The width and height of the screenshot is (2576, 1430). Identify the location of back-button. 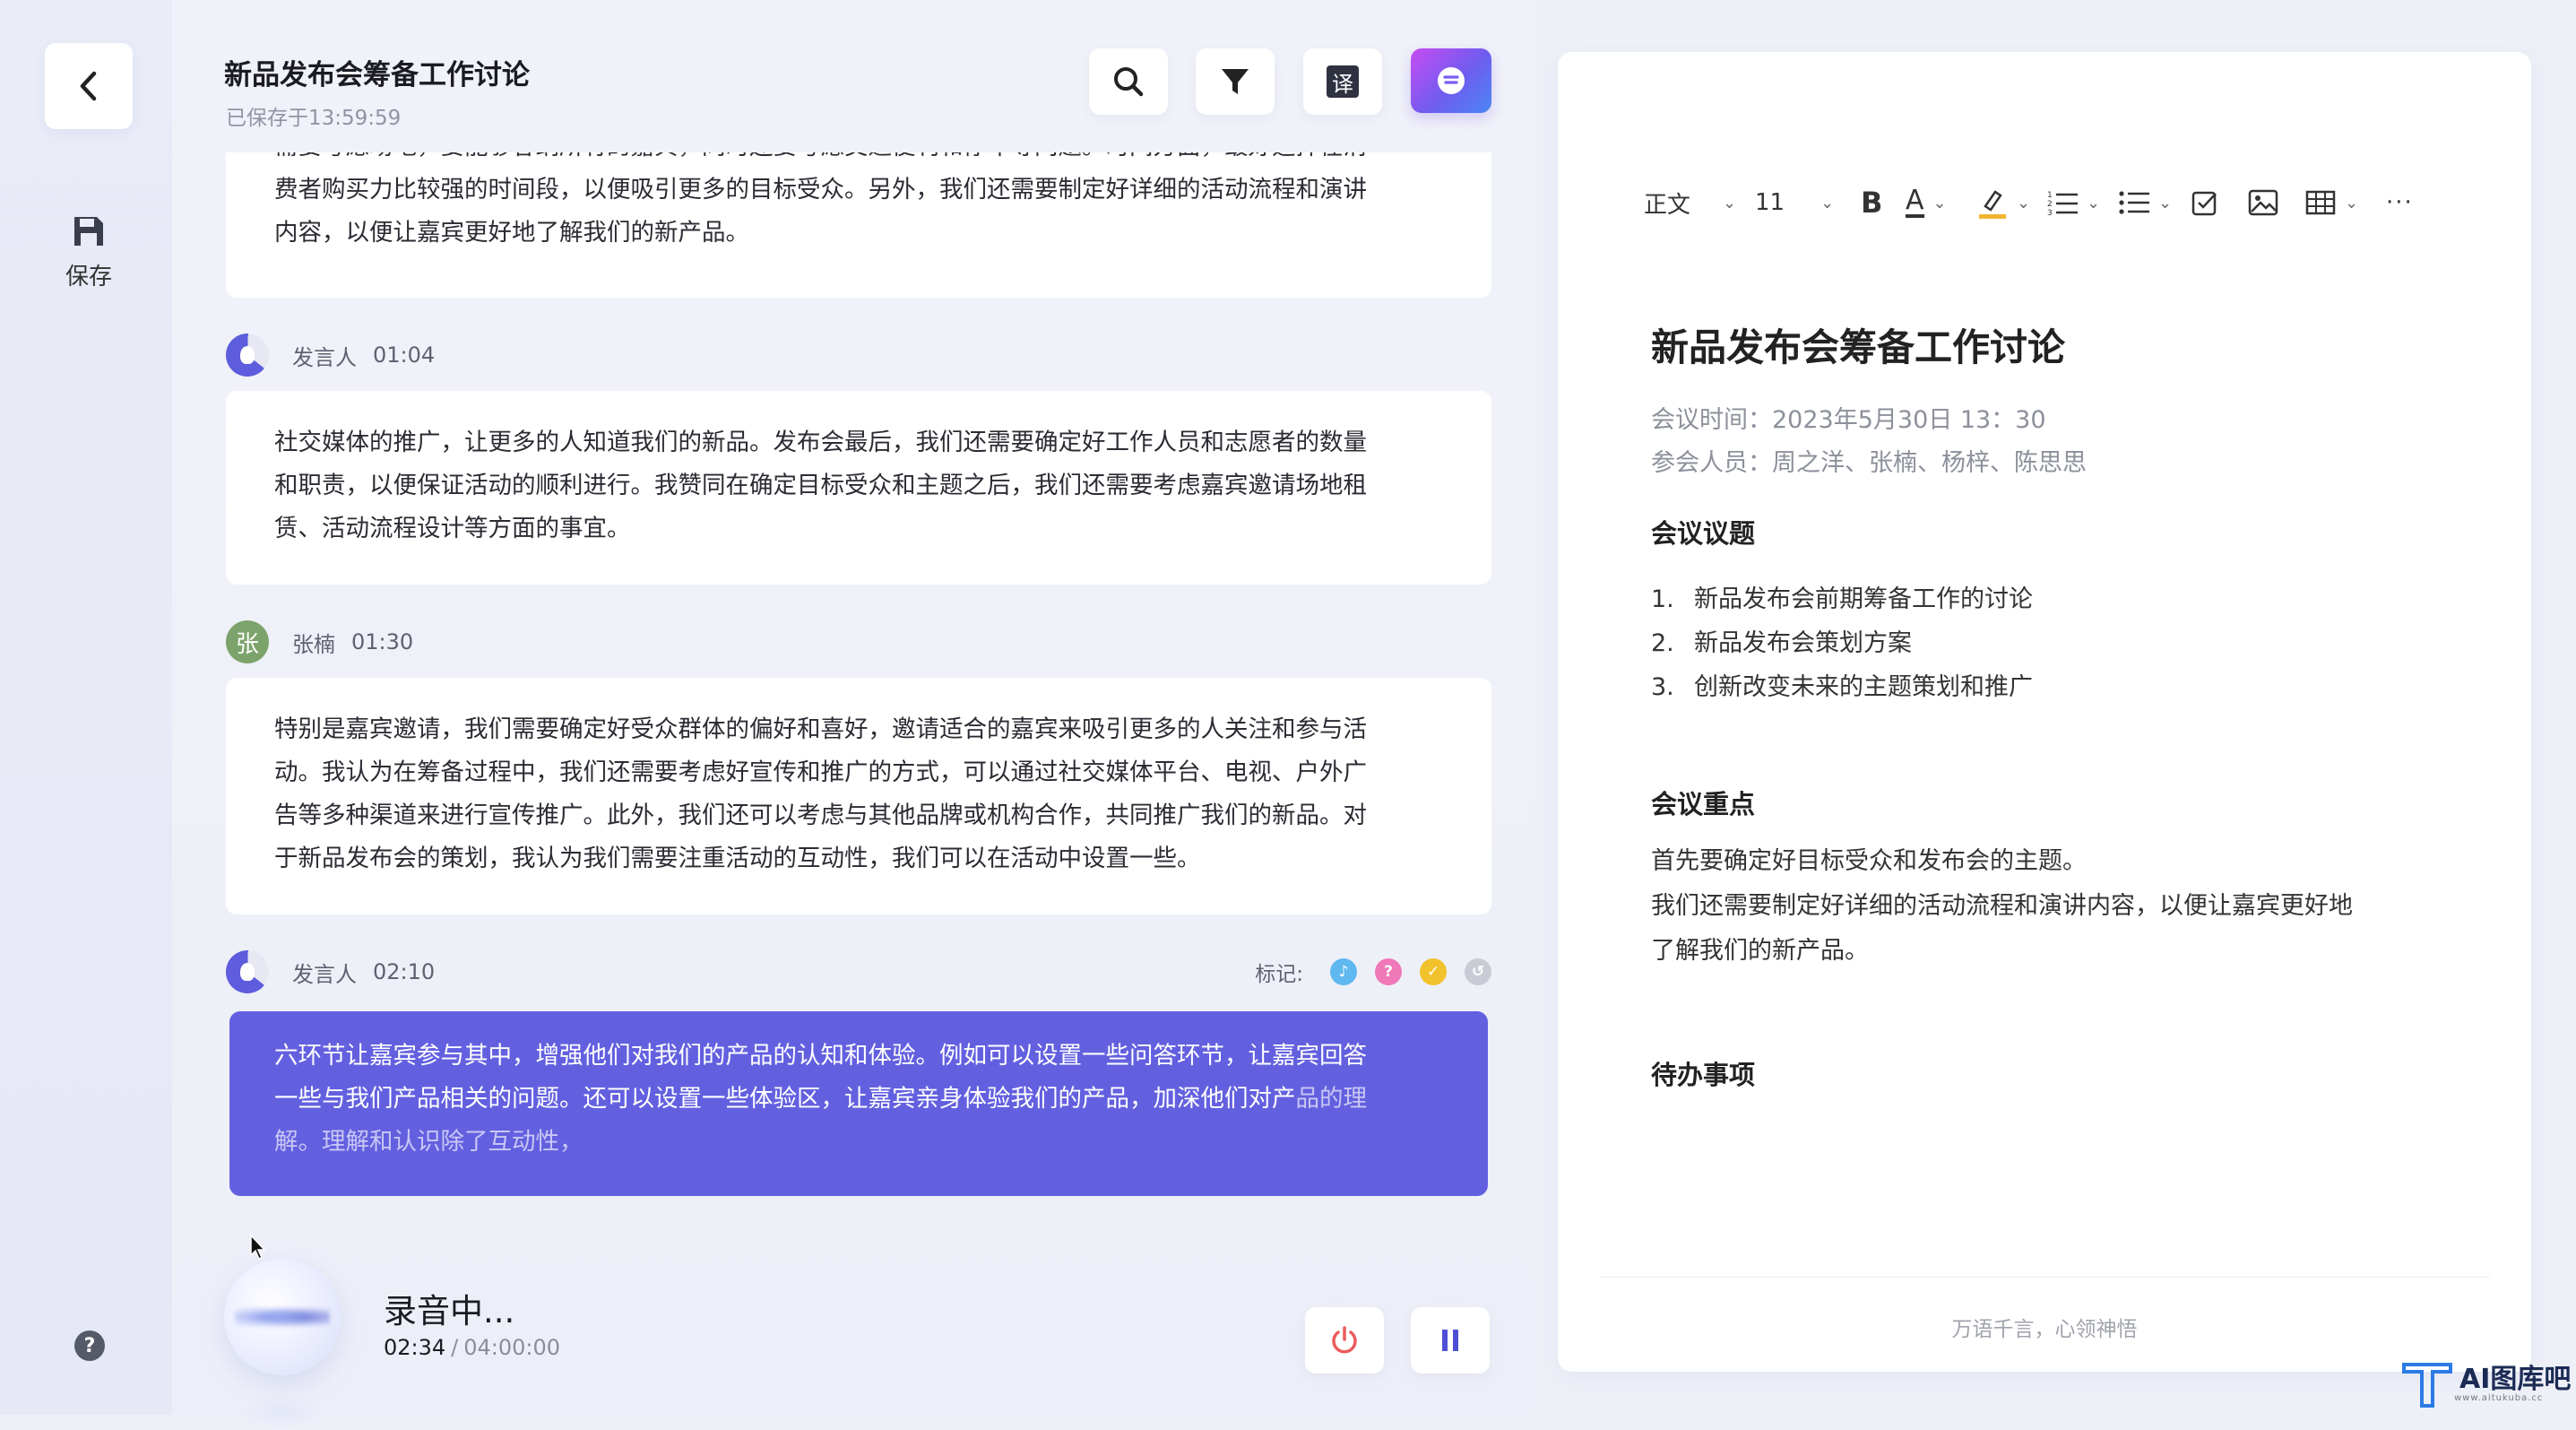
(89, 86).